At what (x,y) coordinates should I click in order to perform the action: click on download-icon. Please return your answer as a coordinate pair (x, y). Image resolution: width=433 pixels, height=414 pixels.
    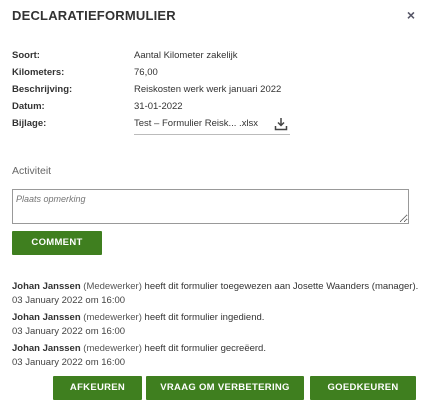
    Looking at the image, I should click on (281, 124).